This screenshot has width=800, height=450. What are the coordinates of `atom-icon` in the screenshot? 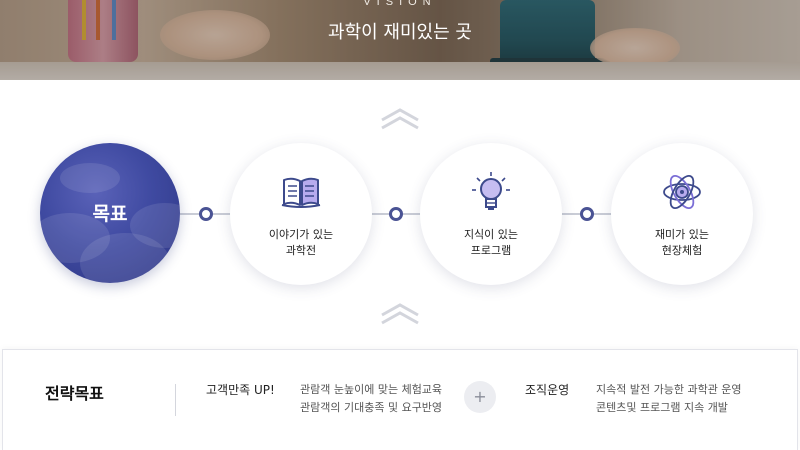 It's located at (682, 192).